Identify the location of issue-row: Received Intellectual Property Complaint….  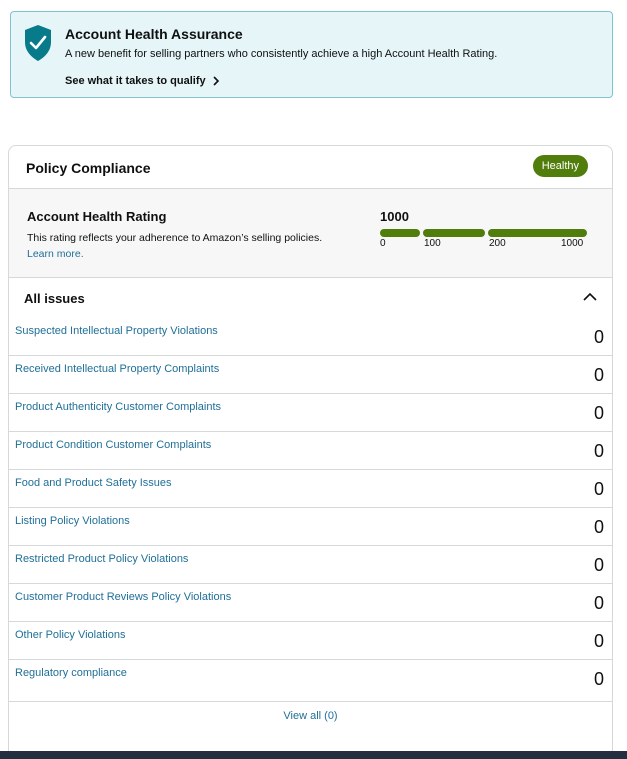
(310, 375).